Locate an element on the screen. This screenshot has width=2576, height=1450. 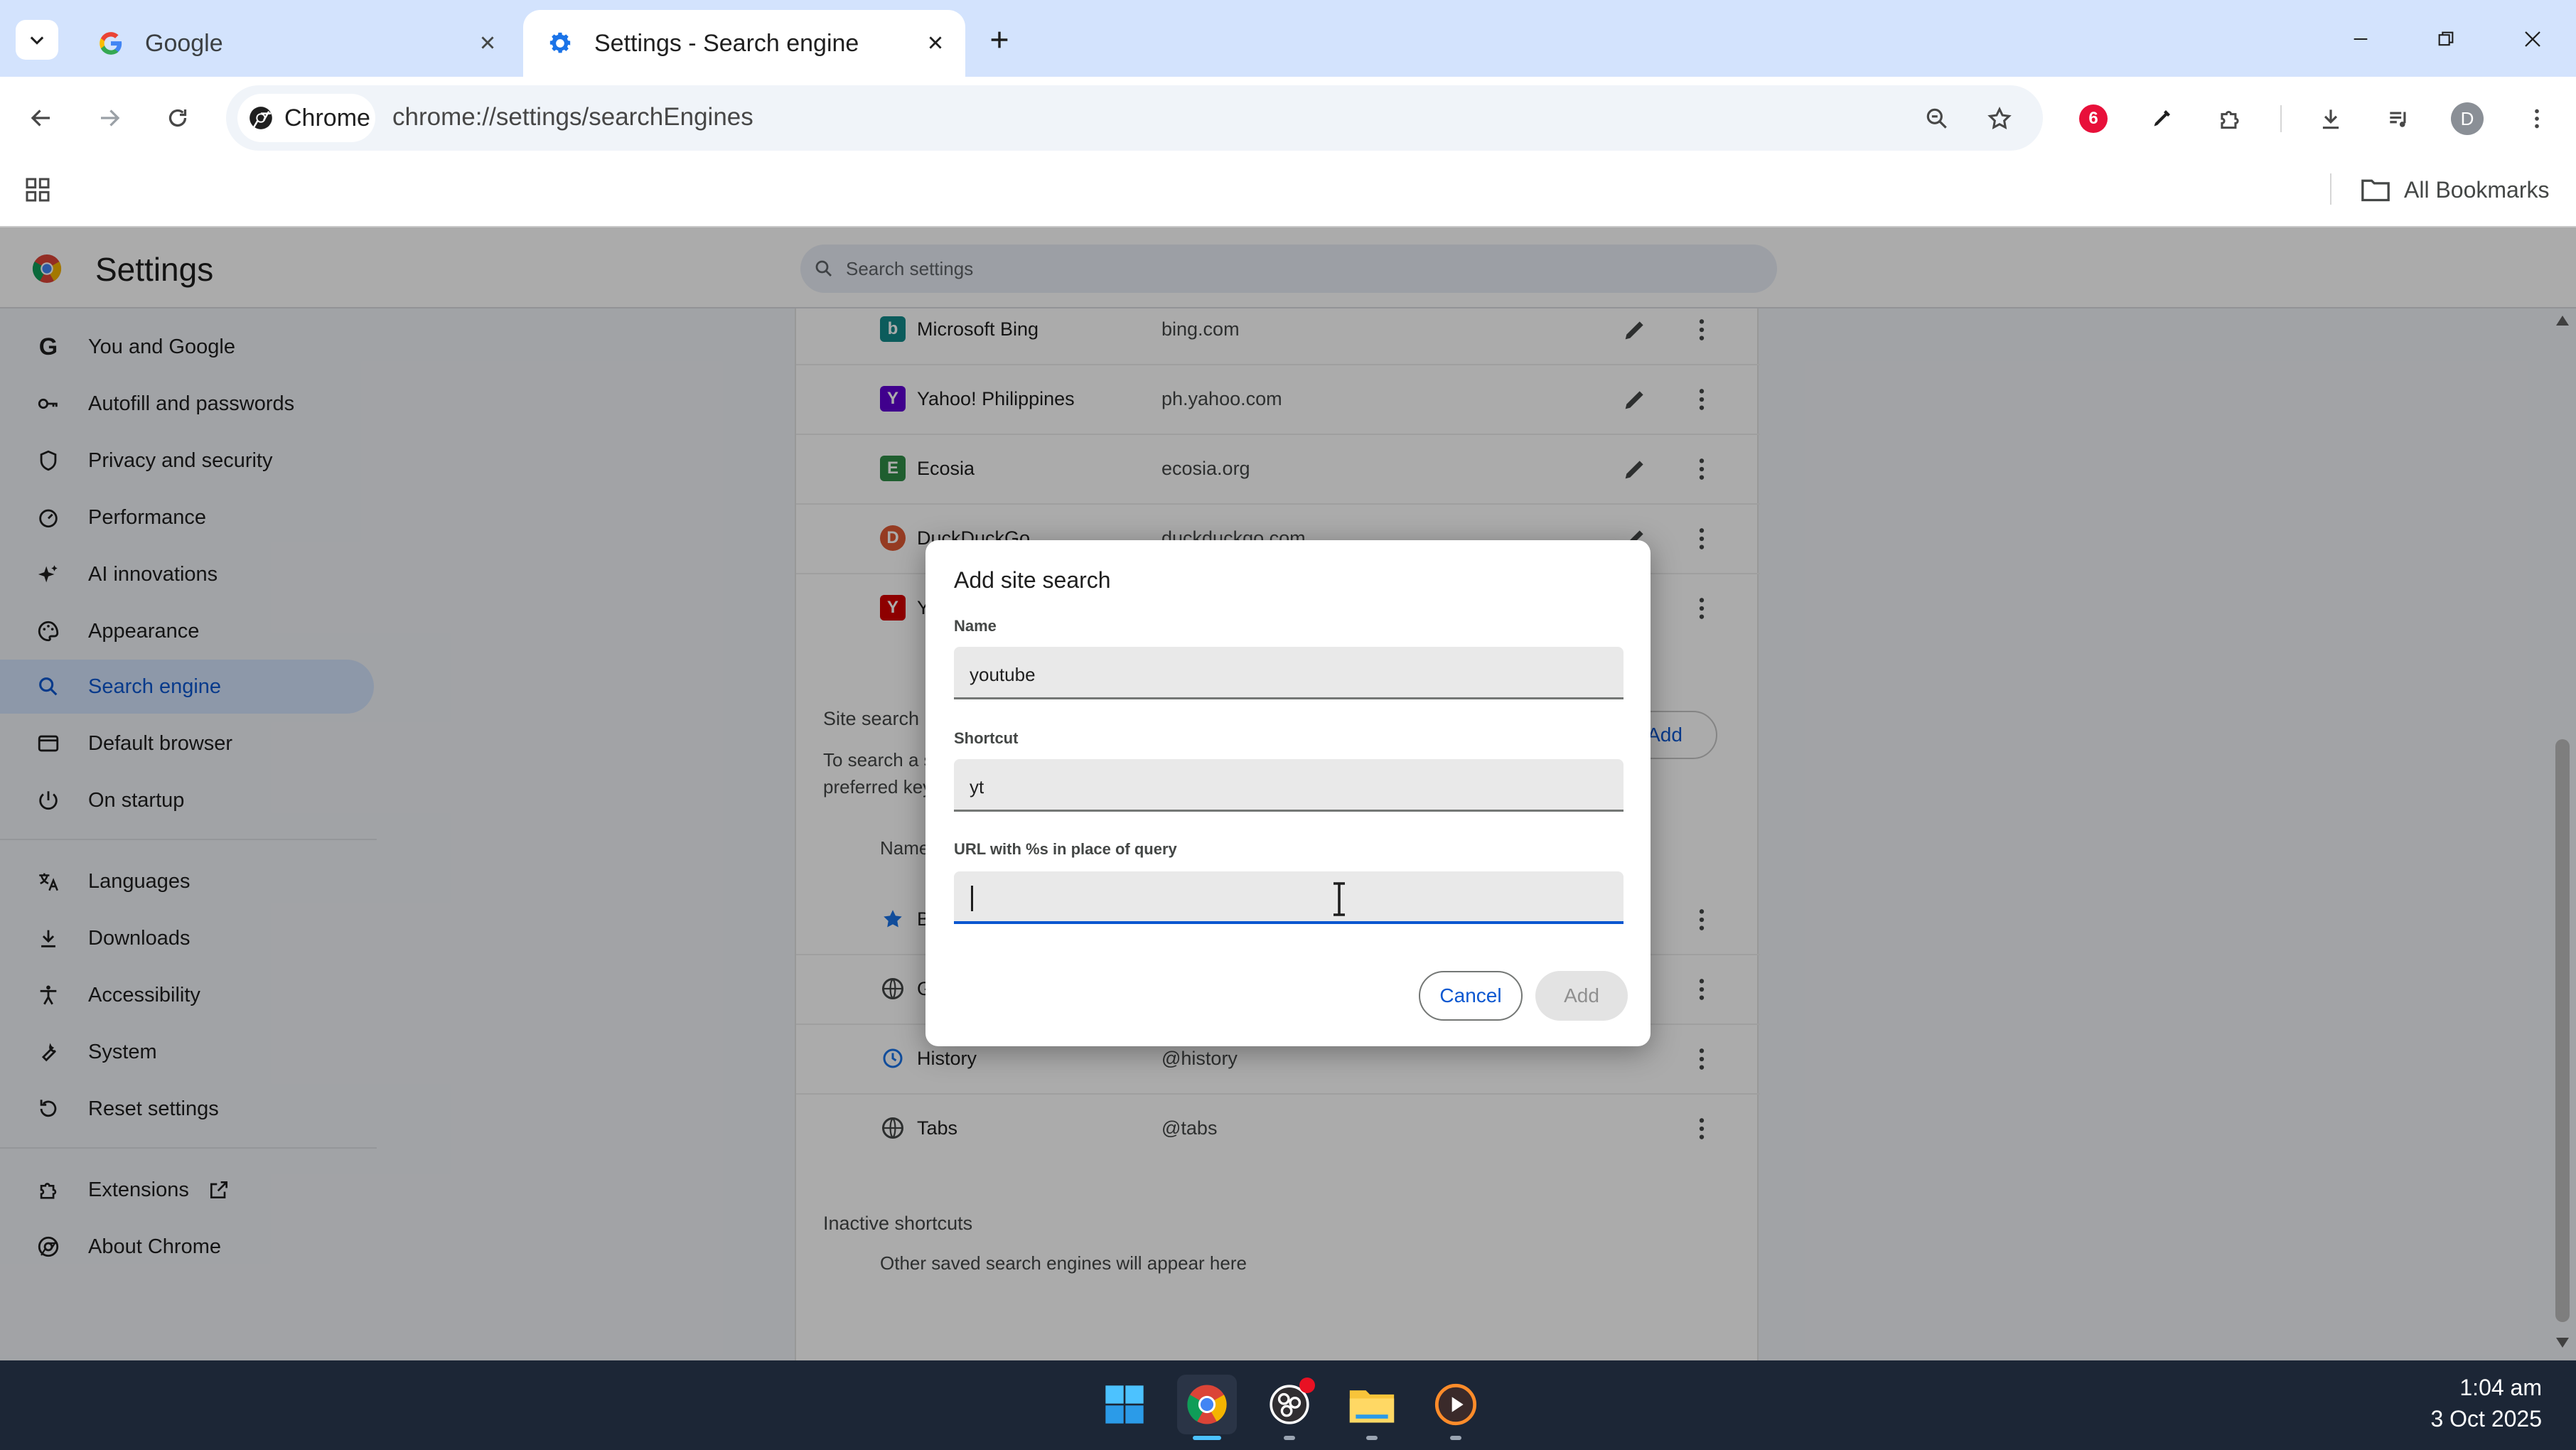
new-tab-button is located at coordinates (999, 39).